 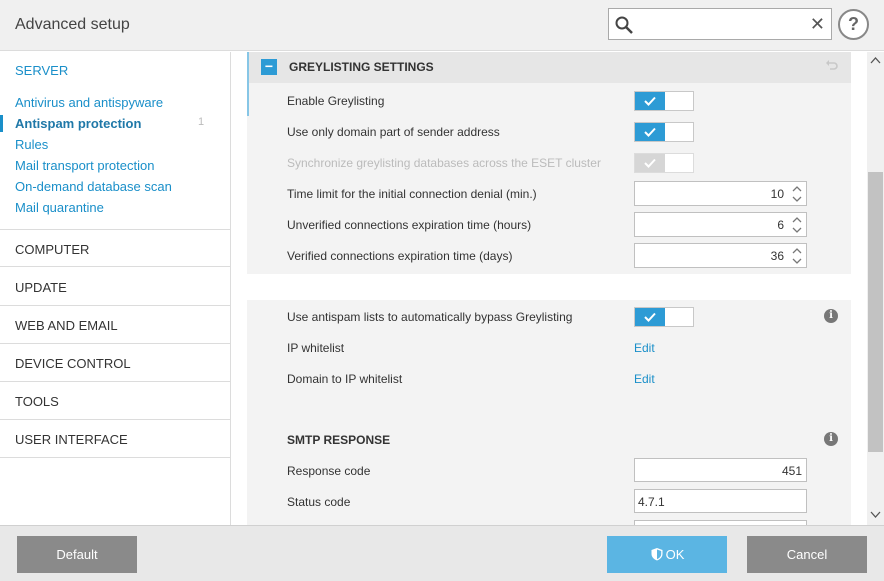 What do you see at coordinates (442, 553) in the screenshot?
I see `footer-bar: Default OK Cancel` at bounding box center [442, 553].